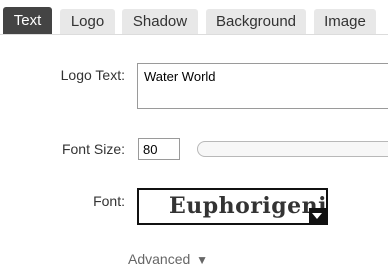 This screenshot has height=278, width=388. What do you see at coordinates (92, 75) in the screenshot?
I see `logo-text-label: Logo Text:` at bounding box center [92, 75].